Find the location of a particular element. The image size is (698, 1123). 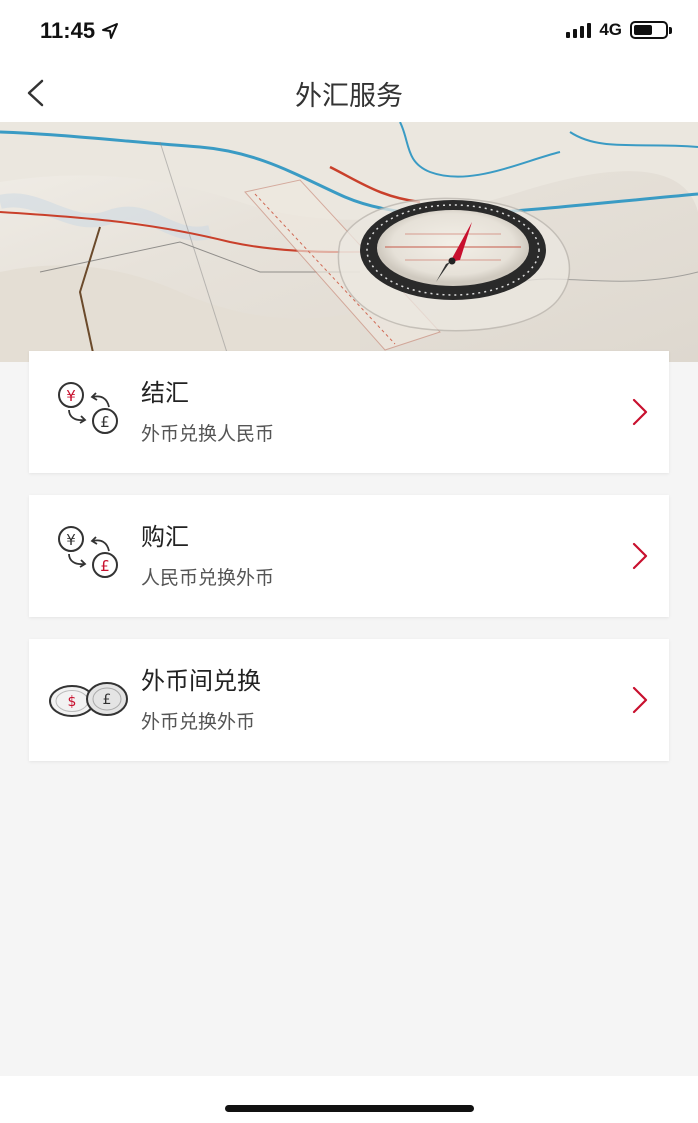

status-time-group: 11:45 is located at coordinates (79, 31).